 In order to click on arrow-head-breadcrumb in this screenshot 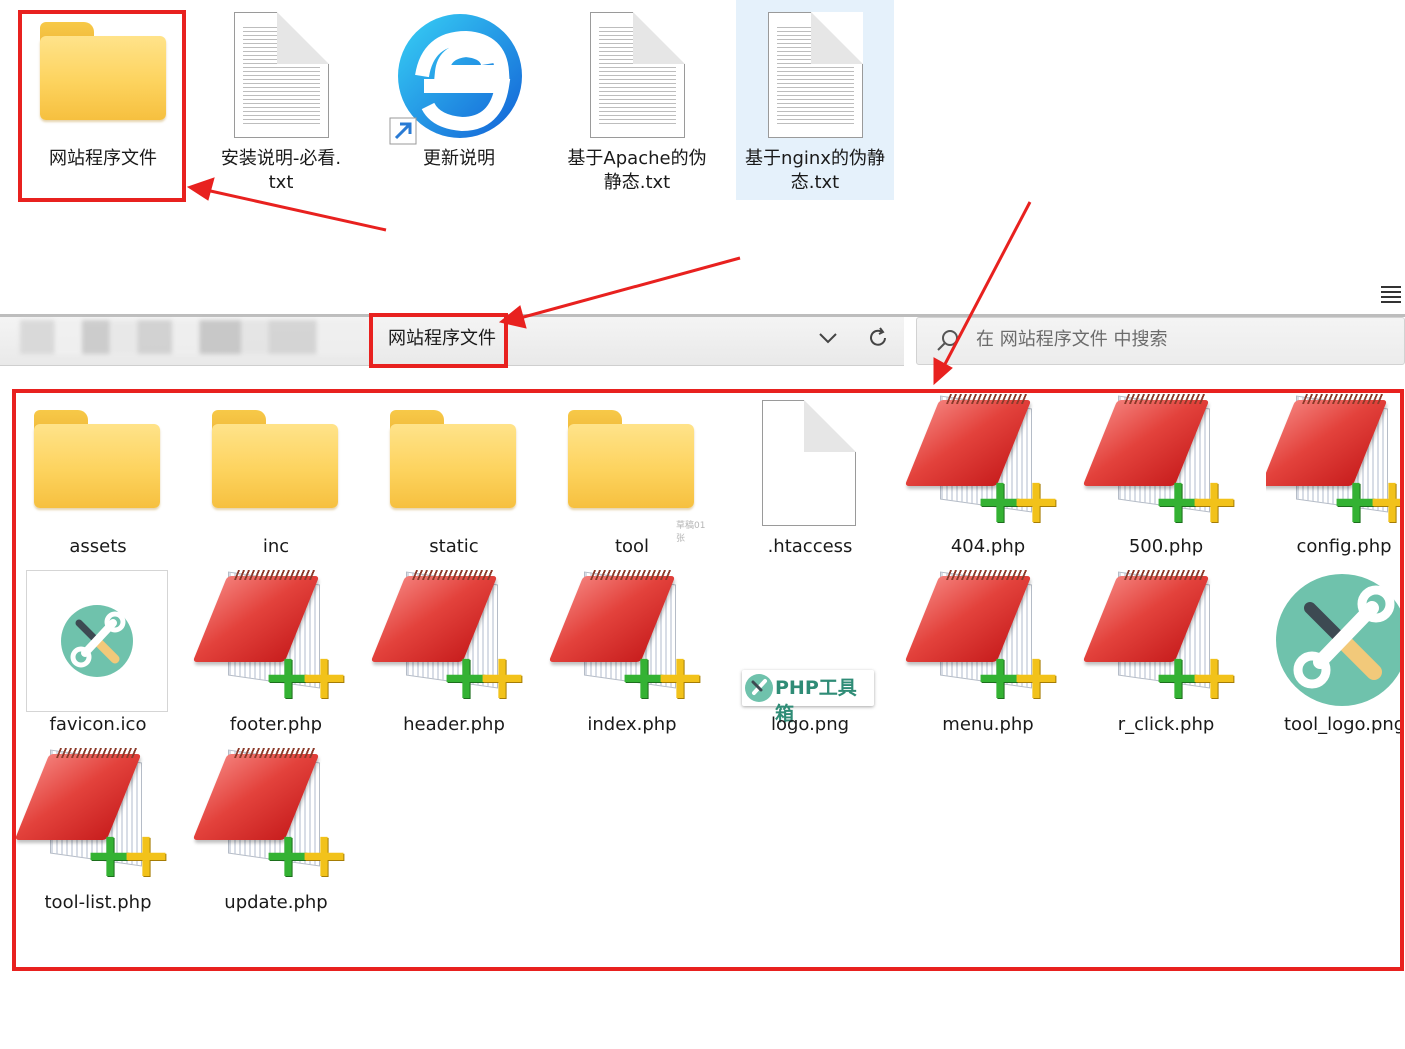, I will do `click(512, 317)`.